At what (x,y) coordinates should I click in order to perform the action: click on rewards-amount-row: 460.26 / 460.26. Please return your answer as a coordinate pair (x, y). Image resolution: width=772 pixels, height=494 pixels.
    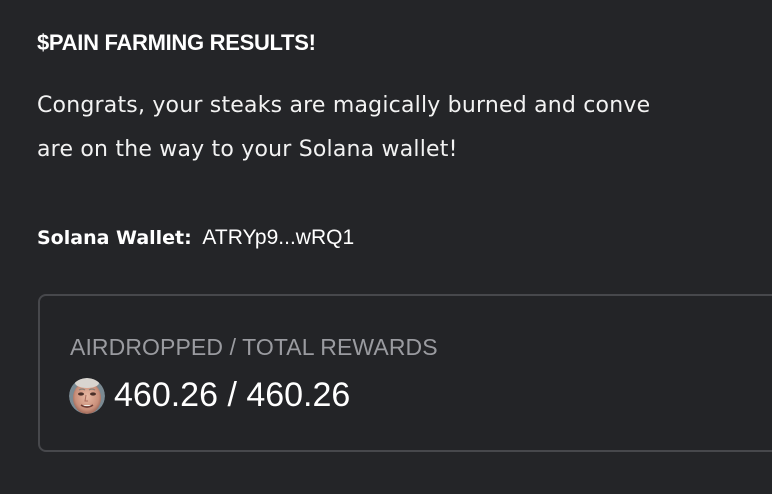
    Looking at the image, I should click on (209, 395).